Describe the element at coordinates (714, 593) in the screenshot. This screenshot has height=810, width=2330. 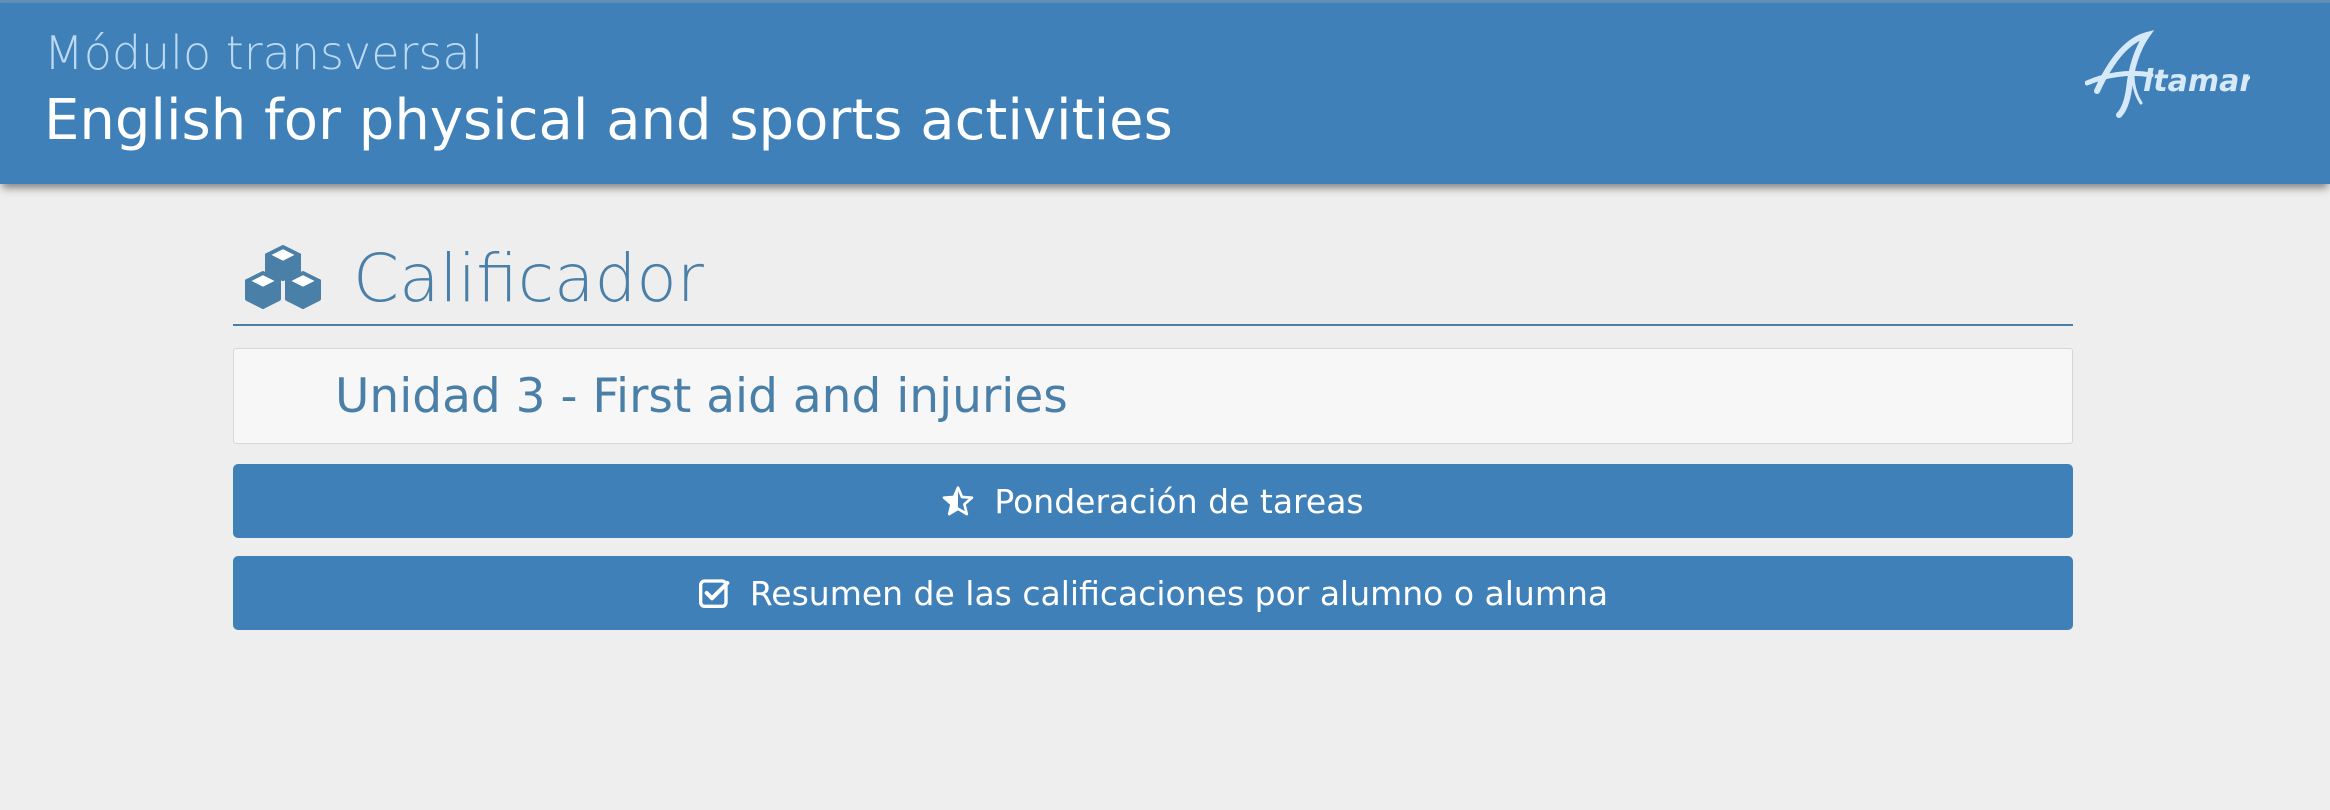
I see `check-square-icon` at that location.